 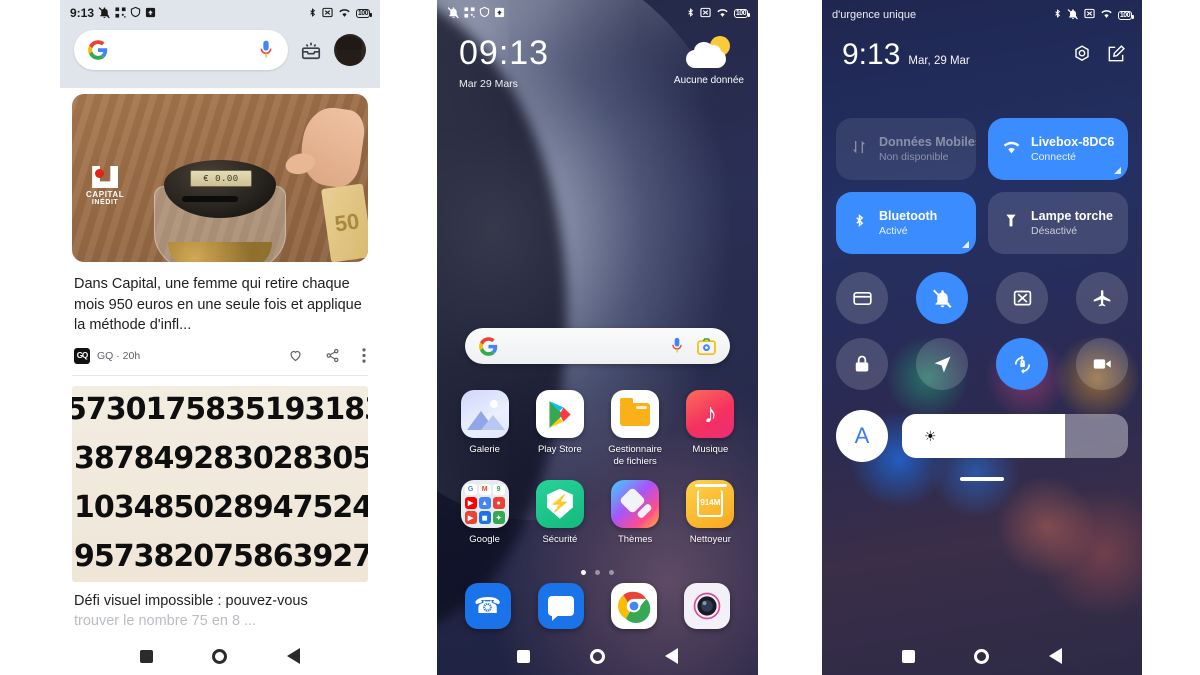 What do you see at coordinates (706, 346) in the screenshot?
I see `google-lens-icon` at bounding box center [706, 346].